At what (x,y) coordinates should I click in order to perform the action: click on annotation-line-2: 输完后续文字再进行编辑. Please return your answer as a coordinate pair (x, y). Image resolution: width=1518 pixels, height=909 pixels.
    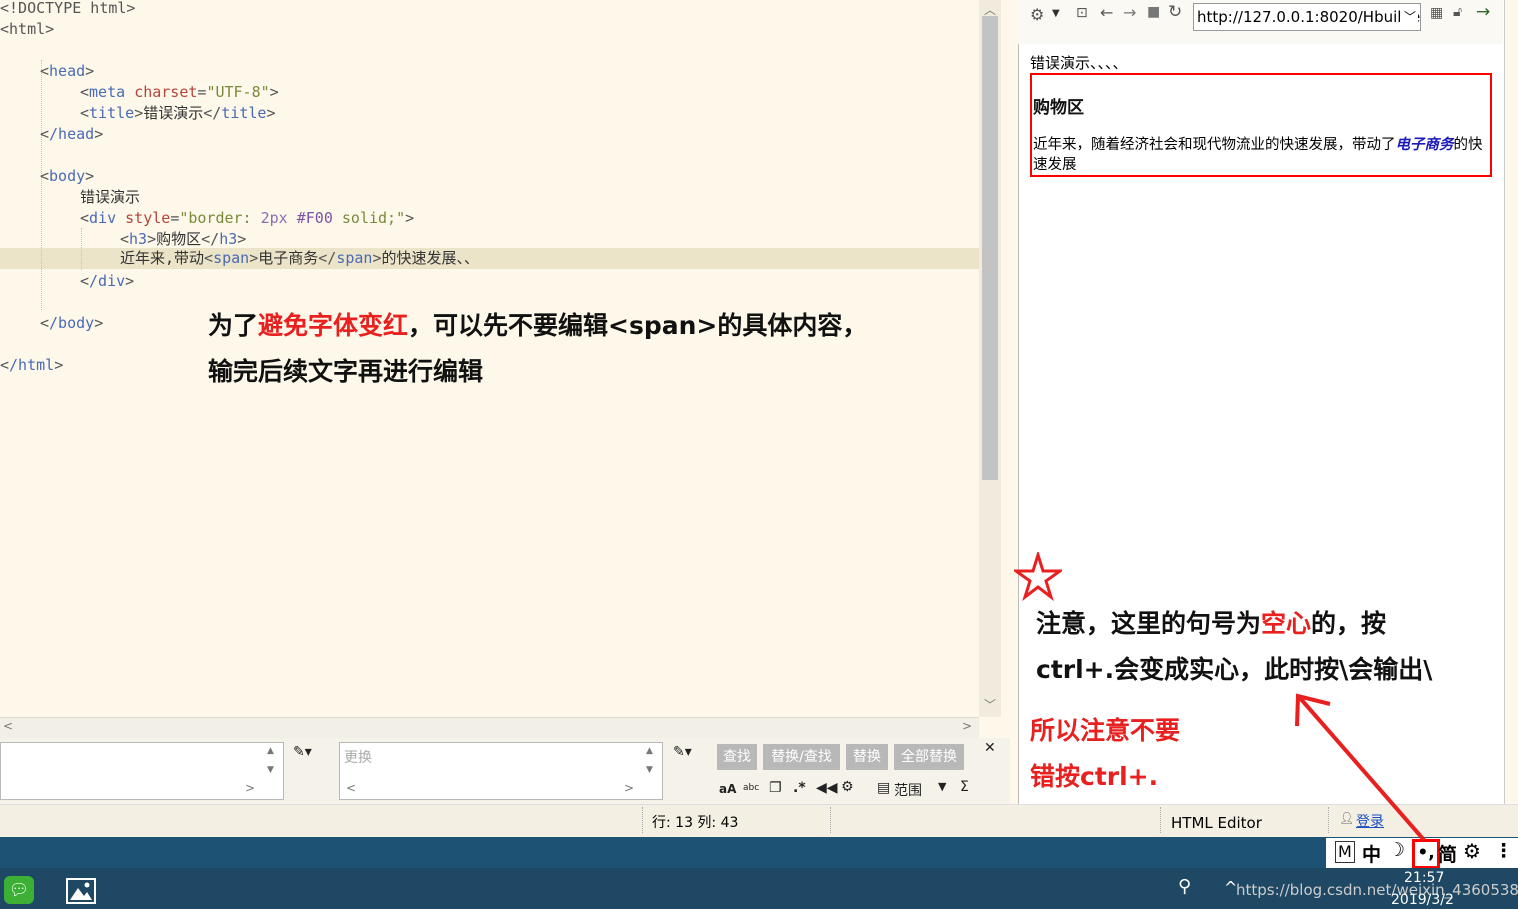
    Looking at the image, I should click on (346, 371).